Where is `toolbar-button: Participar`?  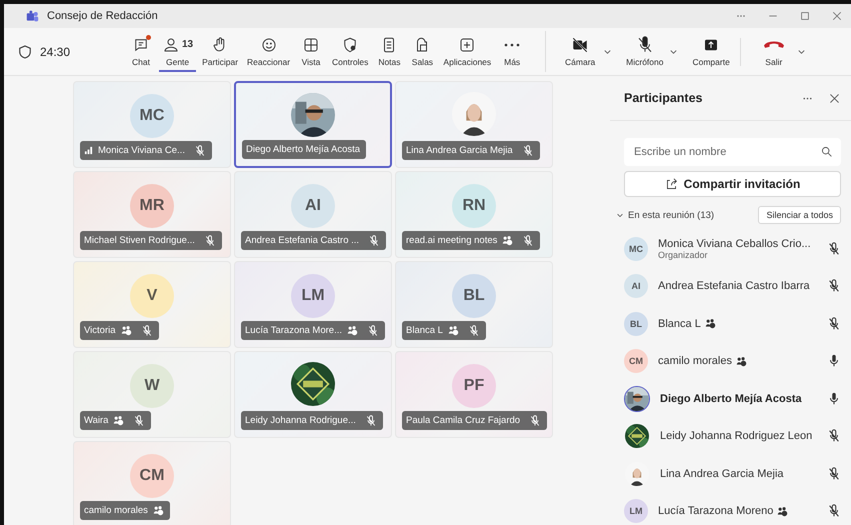
toolbar-button: Participar is located at coordinates (220, 51).